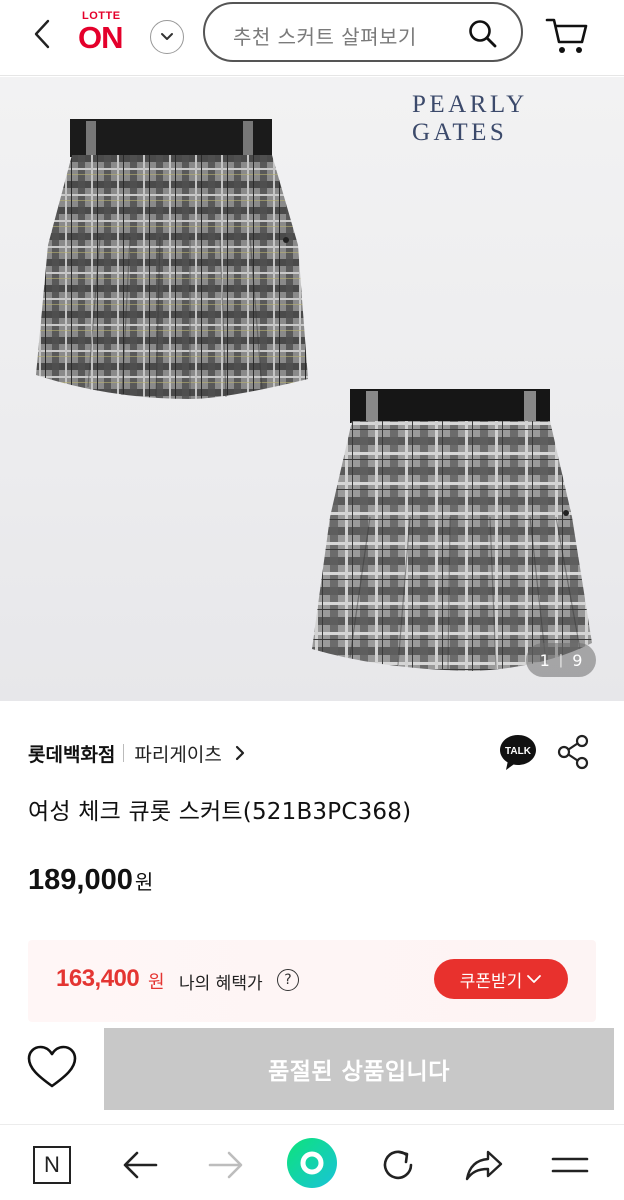 The height and width of the screenshot is (1200, 624). I want to click on service-menu-toggle, so click(167, 37).